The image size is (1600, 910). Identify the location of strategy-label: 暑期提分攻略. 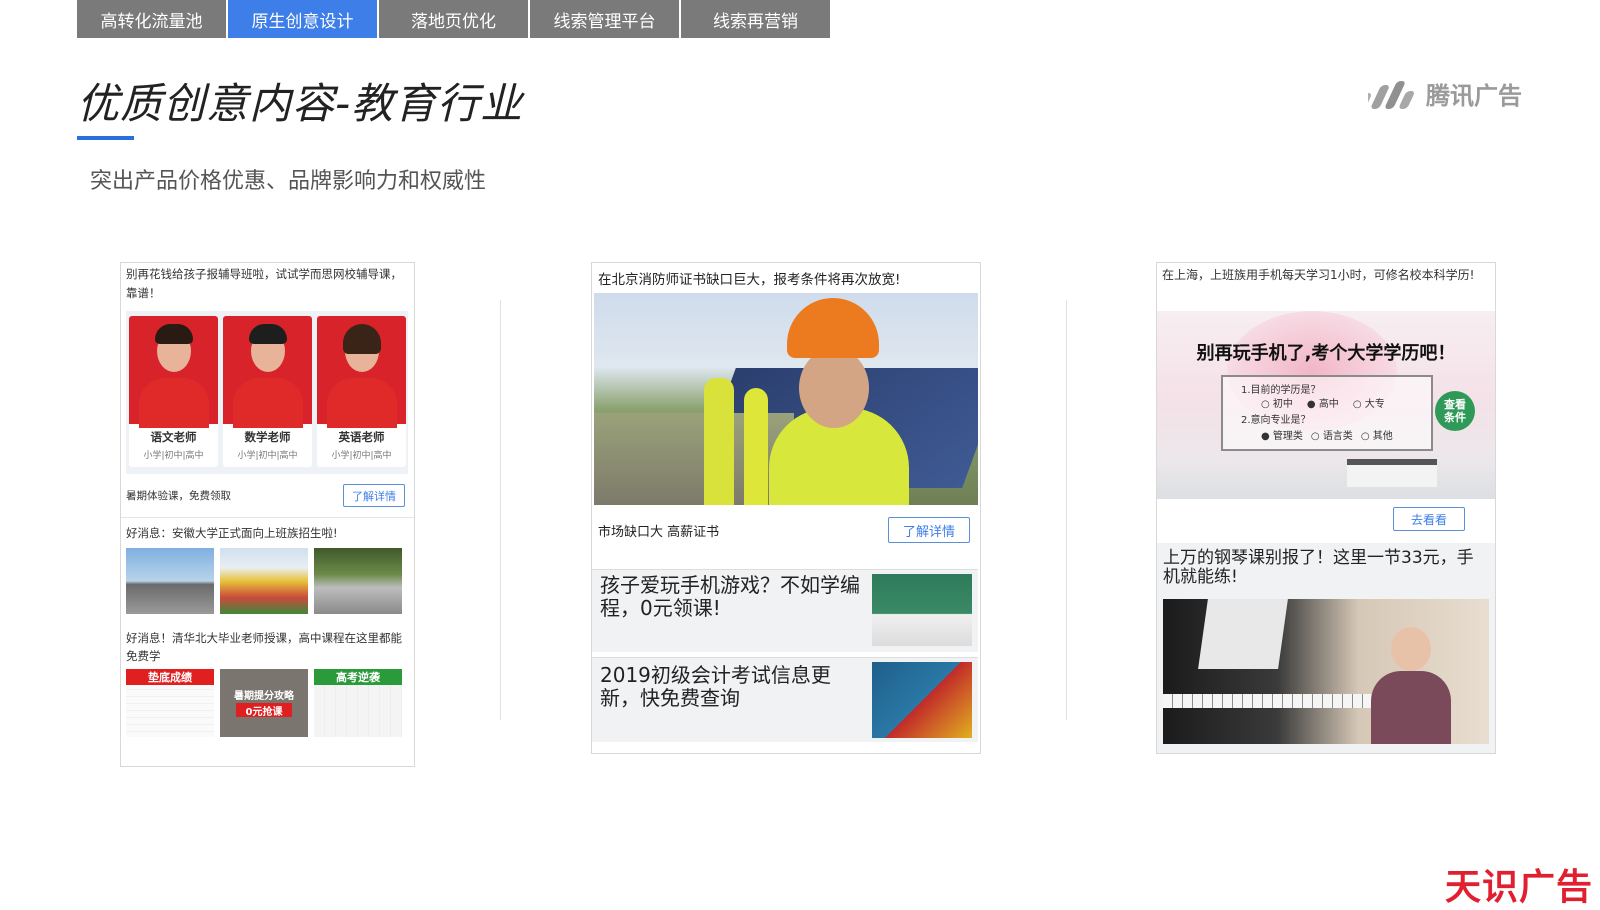
(264, 696).